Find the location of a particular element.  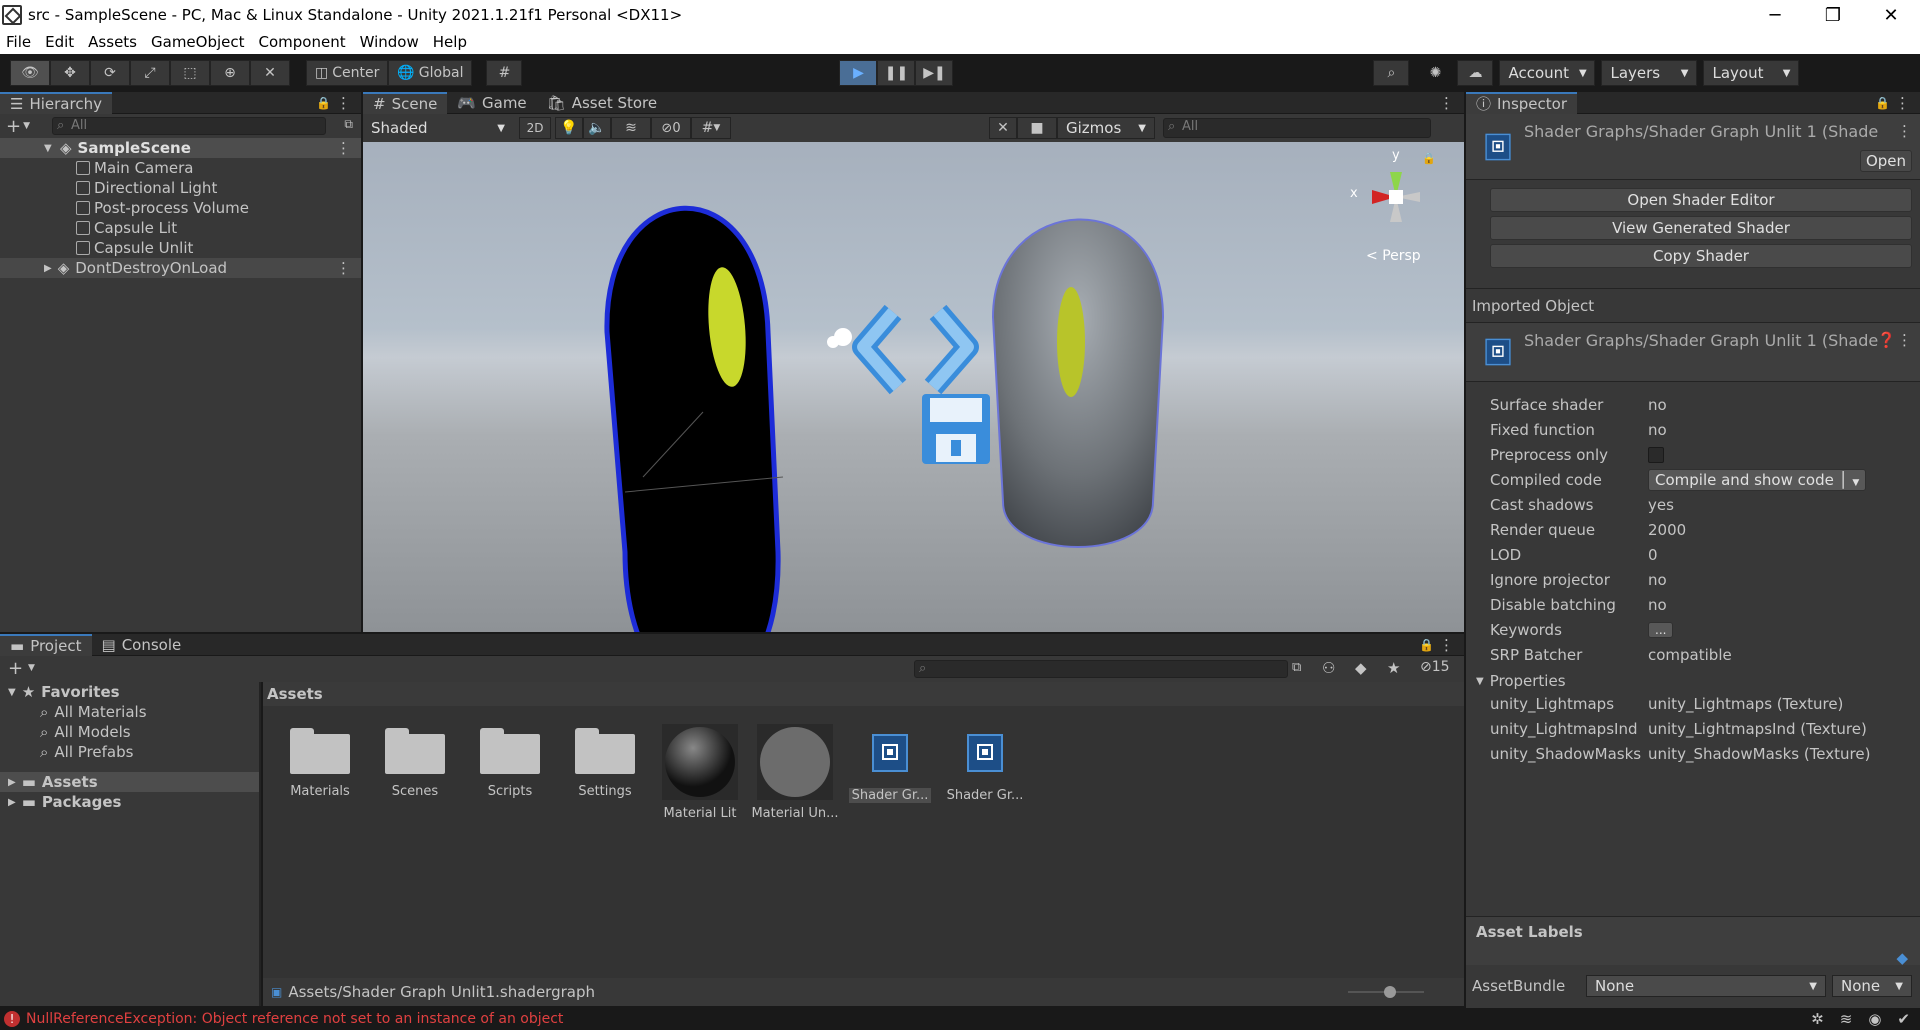

hierarchy-search-input: ⌕ All is located at coordinates (189, 126).